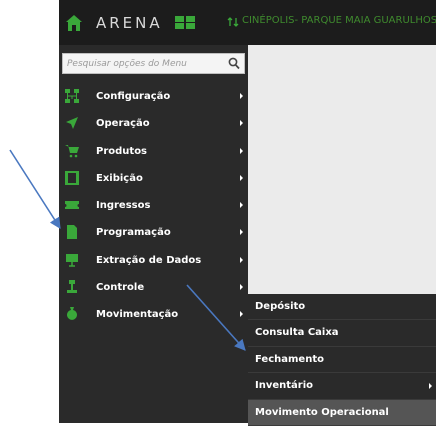  What do you see at coordinates (72, 150) in the screenshot?
I see `cart-icon` at bounding box center [72, 150].